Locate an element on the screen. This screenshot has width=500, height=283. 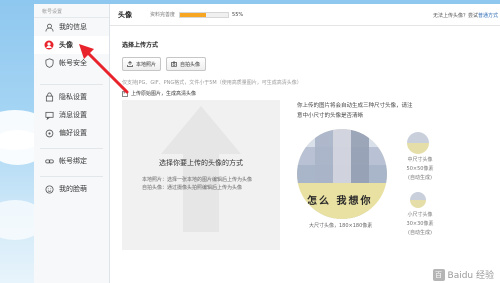
completeness-percent: 55% is located at coordinates (238, 14).